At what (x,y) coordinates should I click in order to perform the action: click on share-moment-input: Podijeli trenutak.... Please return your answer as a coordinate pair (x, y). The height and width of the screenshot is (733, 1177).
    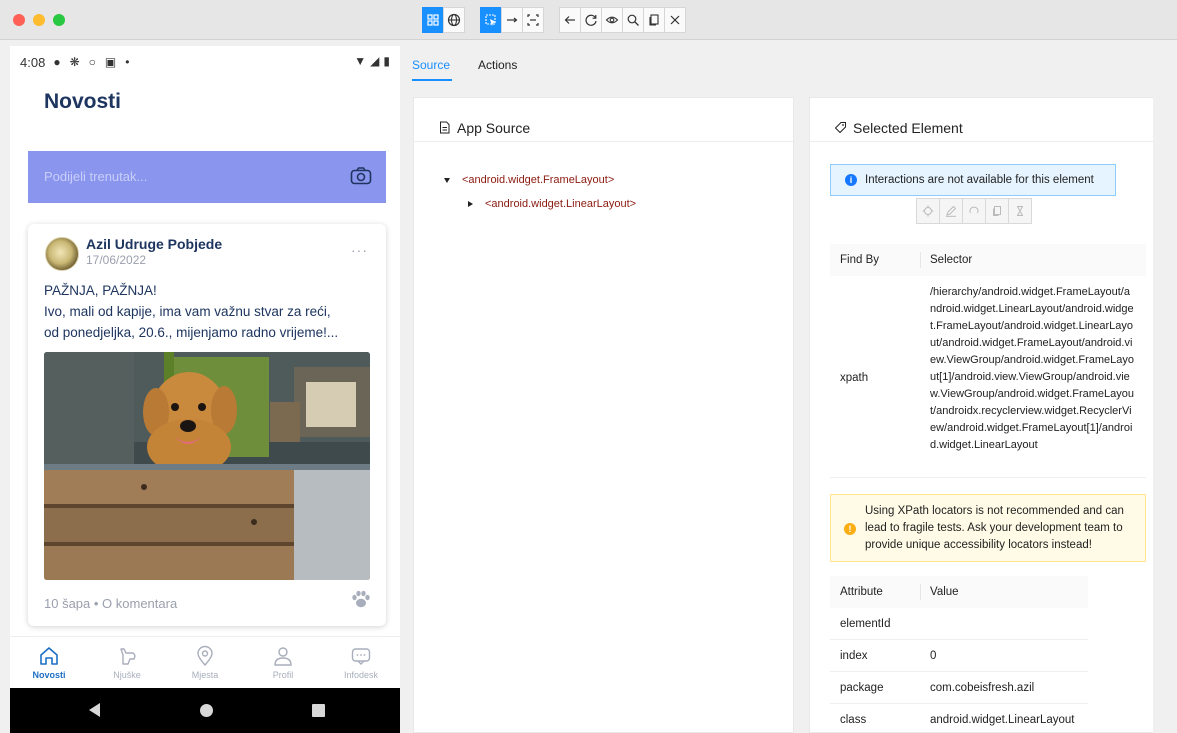
    Looking at the image, I should click on (207, 177).